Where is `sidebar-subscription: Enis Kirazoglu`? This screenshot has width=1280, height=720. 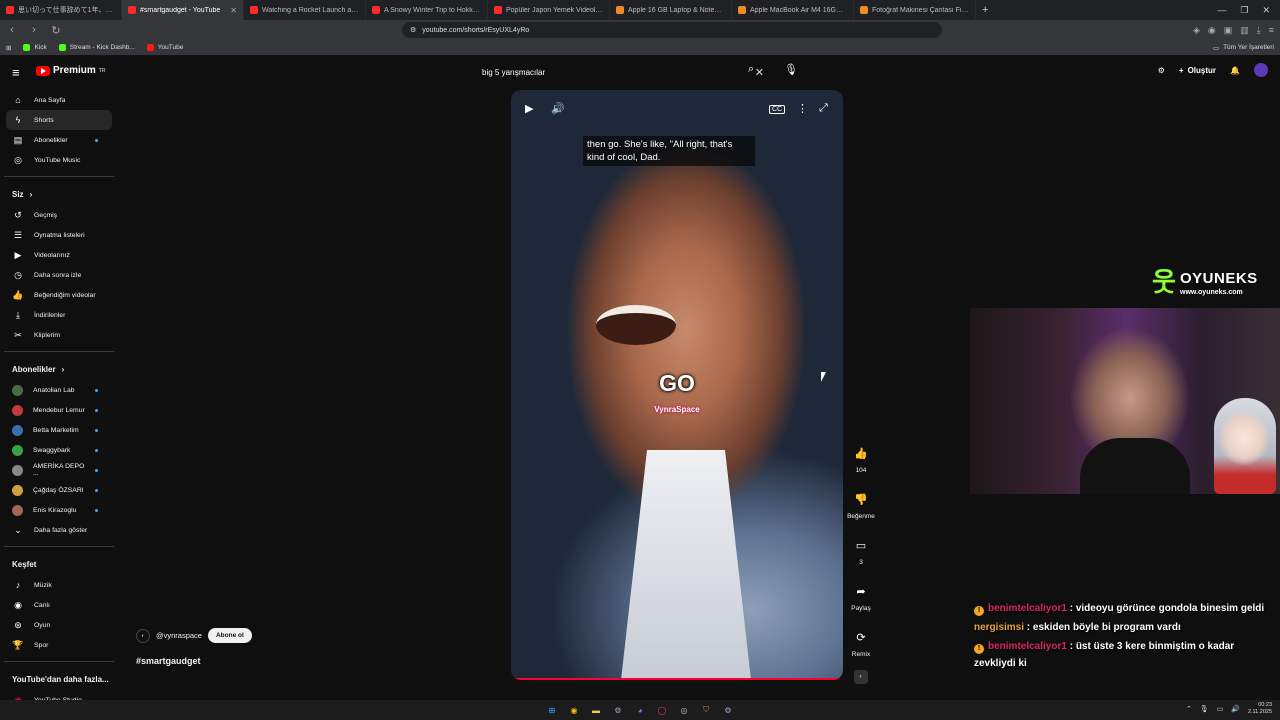 sidebar-subscription: Enis Kirazoglu is located at coordinates (56, 510).